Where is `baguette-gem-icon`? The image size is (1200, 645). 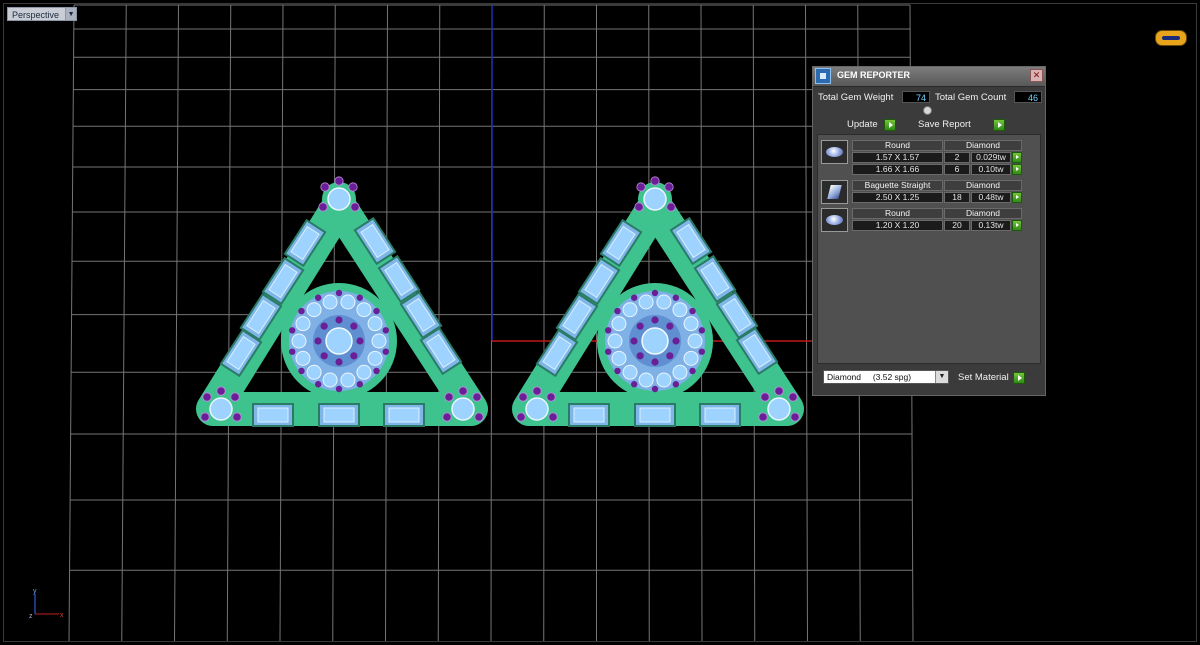 baguette-gem-icon is located at coordinates (834, 192).